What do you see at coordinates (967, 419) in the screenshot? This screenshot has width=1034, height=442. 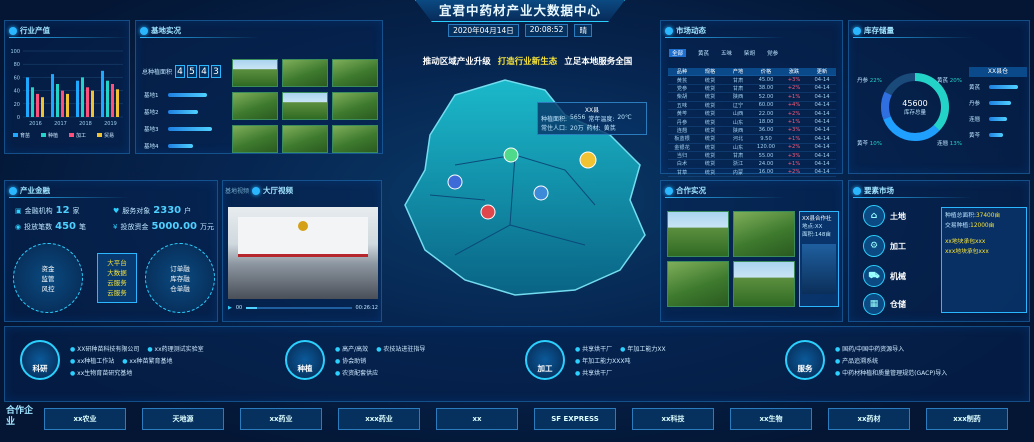 I see `partner-logo: xxx制药` at bounding box center [967, 419].